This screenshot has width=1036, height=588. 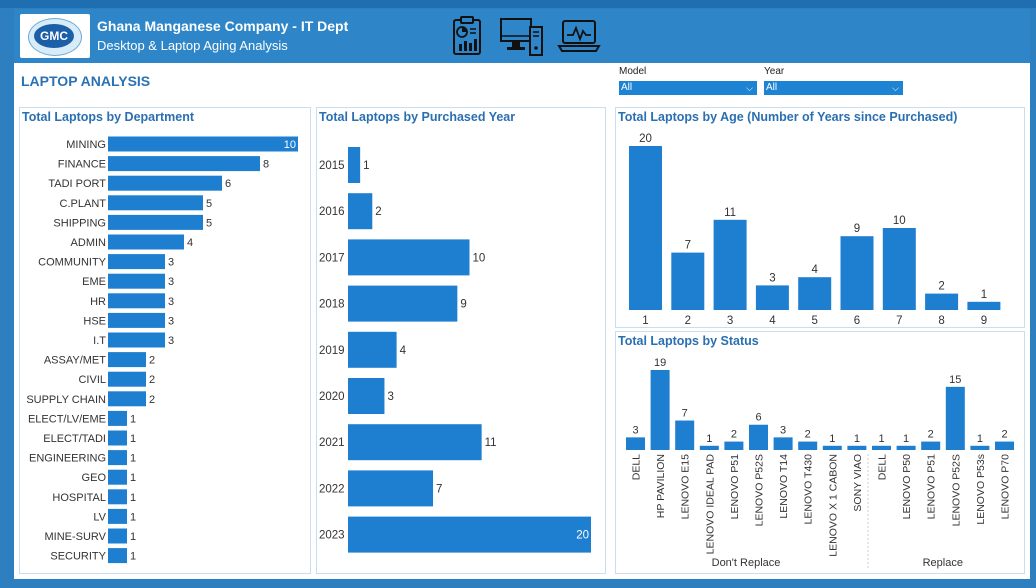 I want to click on model-filter-value: All, so click(x=627, y=87).